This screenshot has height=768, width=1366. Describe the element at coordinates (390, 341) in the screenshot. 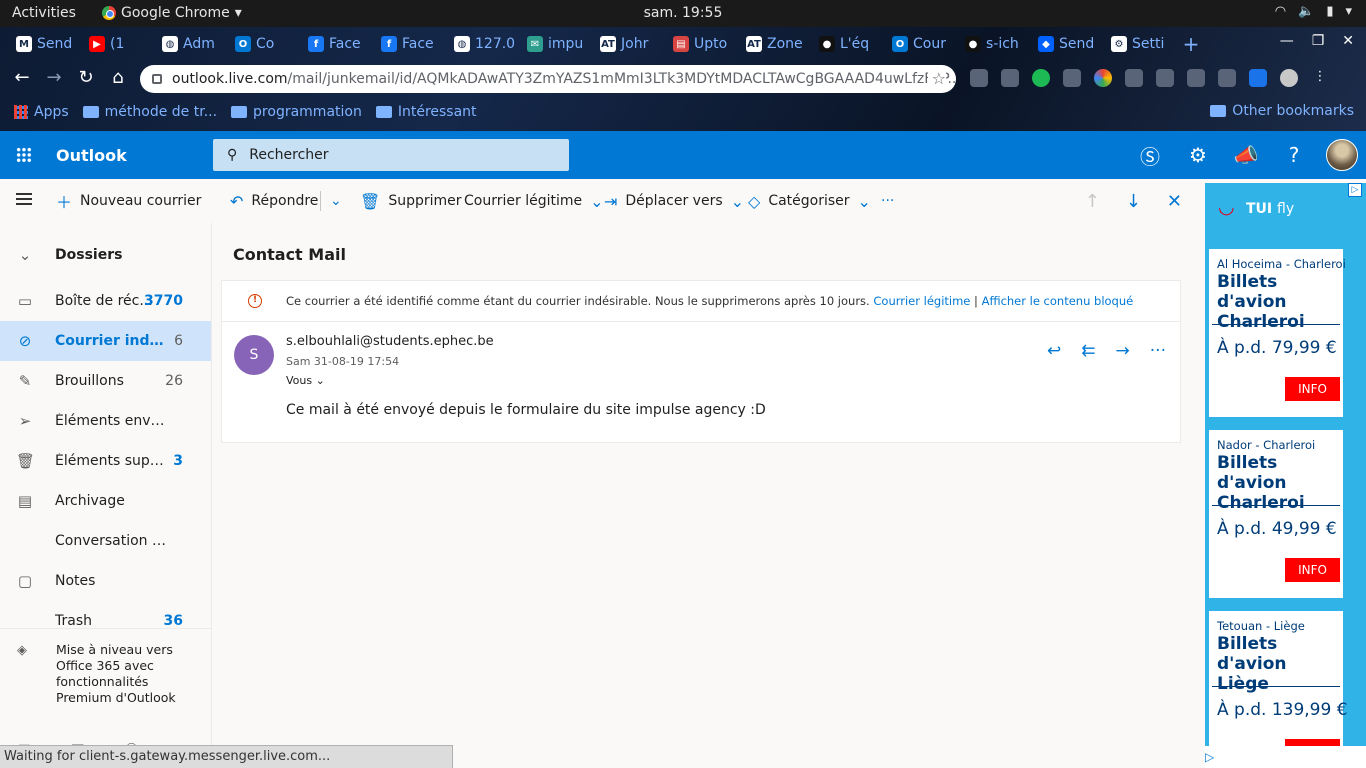

I see `sender-address: s.elbouhlali@students.ephec.be` at that location.